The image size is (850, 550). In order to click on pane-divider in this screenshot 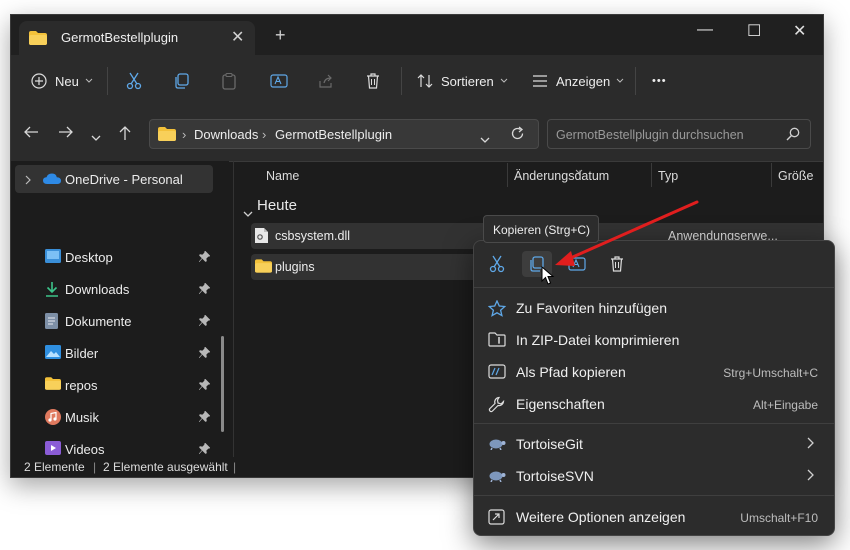, I will do `click(233, 309)`.